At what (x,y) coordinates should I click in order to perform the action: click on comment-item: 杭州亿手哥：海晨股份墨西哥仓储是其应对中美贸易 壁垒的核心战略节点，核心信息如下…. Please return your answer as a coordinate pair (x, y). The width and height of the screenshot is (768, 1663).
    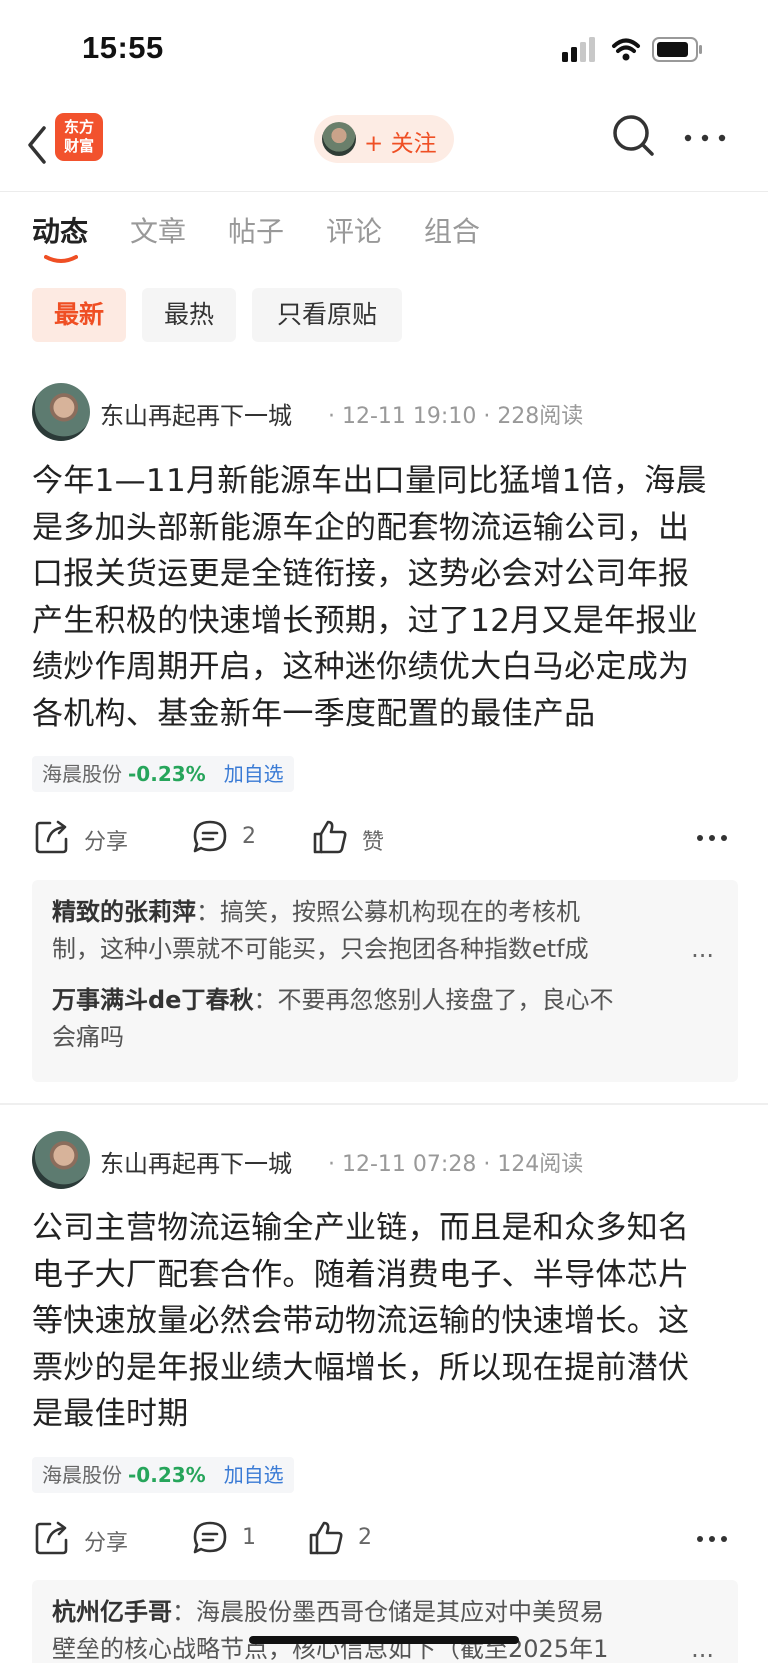
    Looking at the image, I should click on (385, 1628).